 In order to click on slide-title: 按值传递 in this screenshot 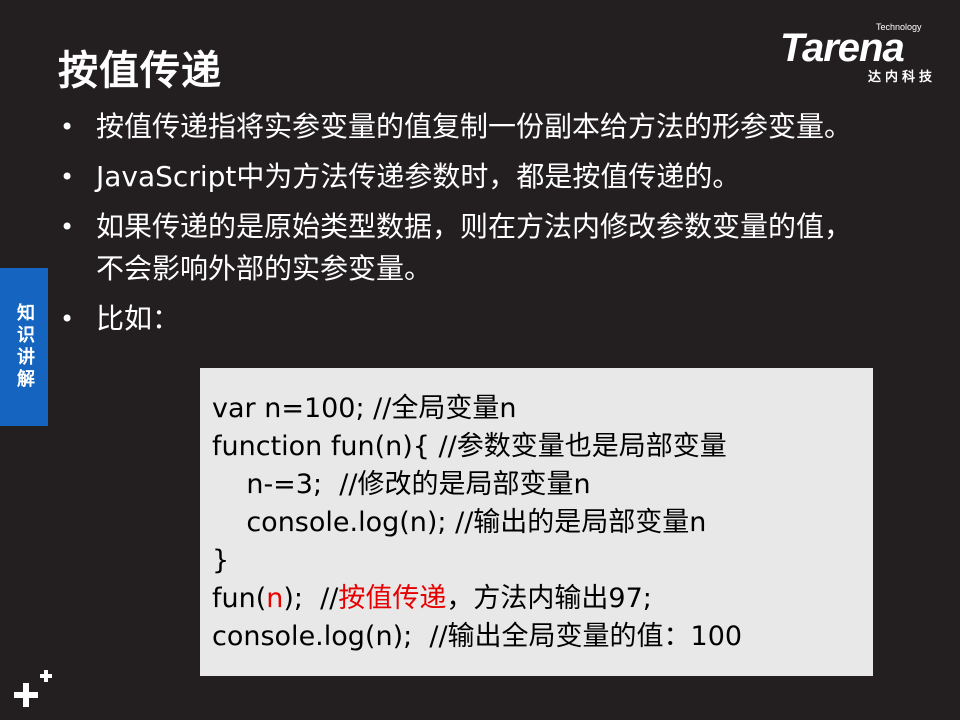, I will do `click(140, 71)`.